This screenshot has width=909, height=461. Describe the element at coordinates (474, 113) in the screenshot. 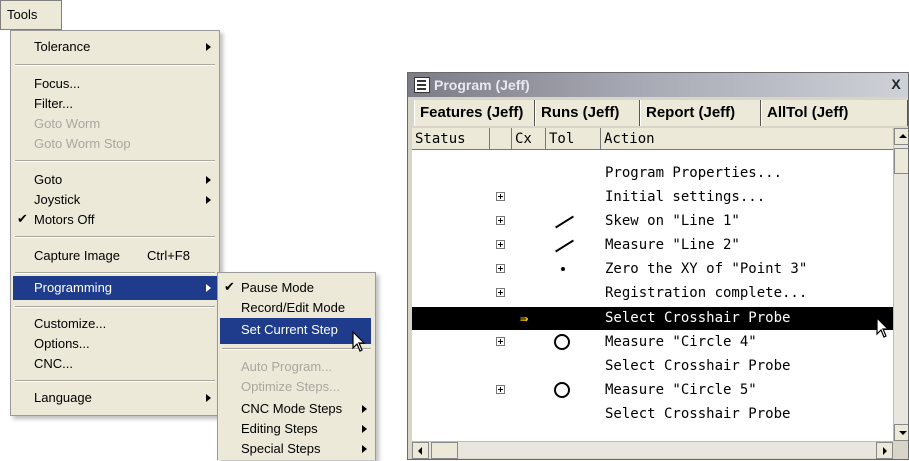

I see `tab-features: Features (Jeff)` at that location.